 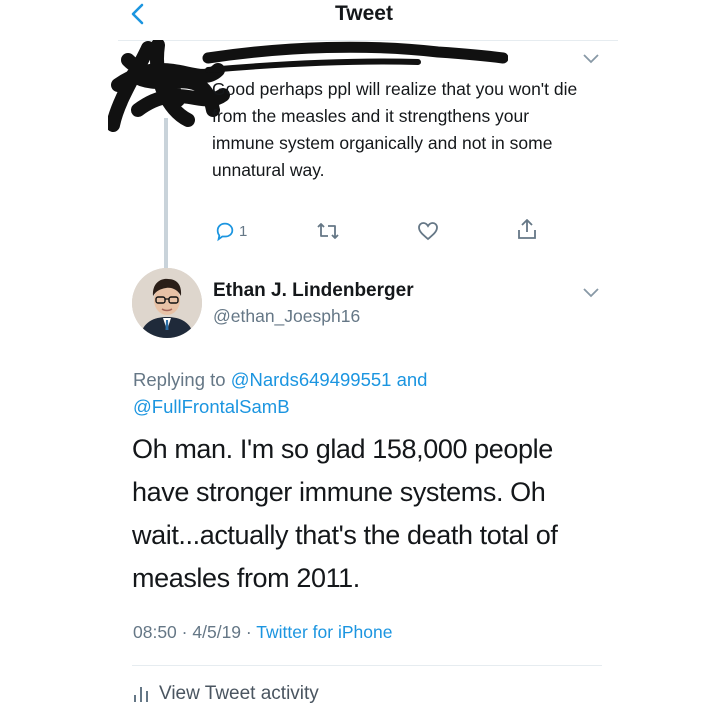 I want to click on view-tweet-activity-label: View Tweet activity, so click(x=239, y=693).